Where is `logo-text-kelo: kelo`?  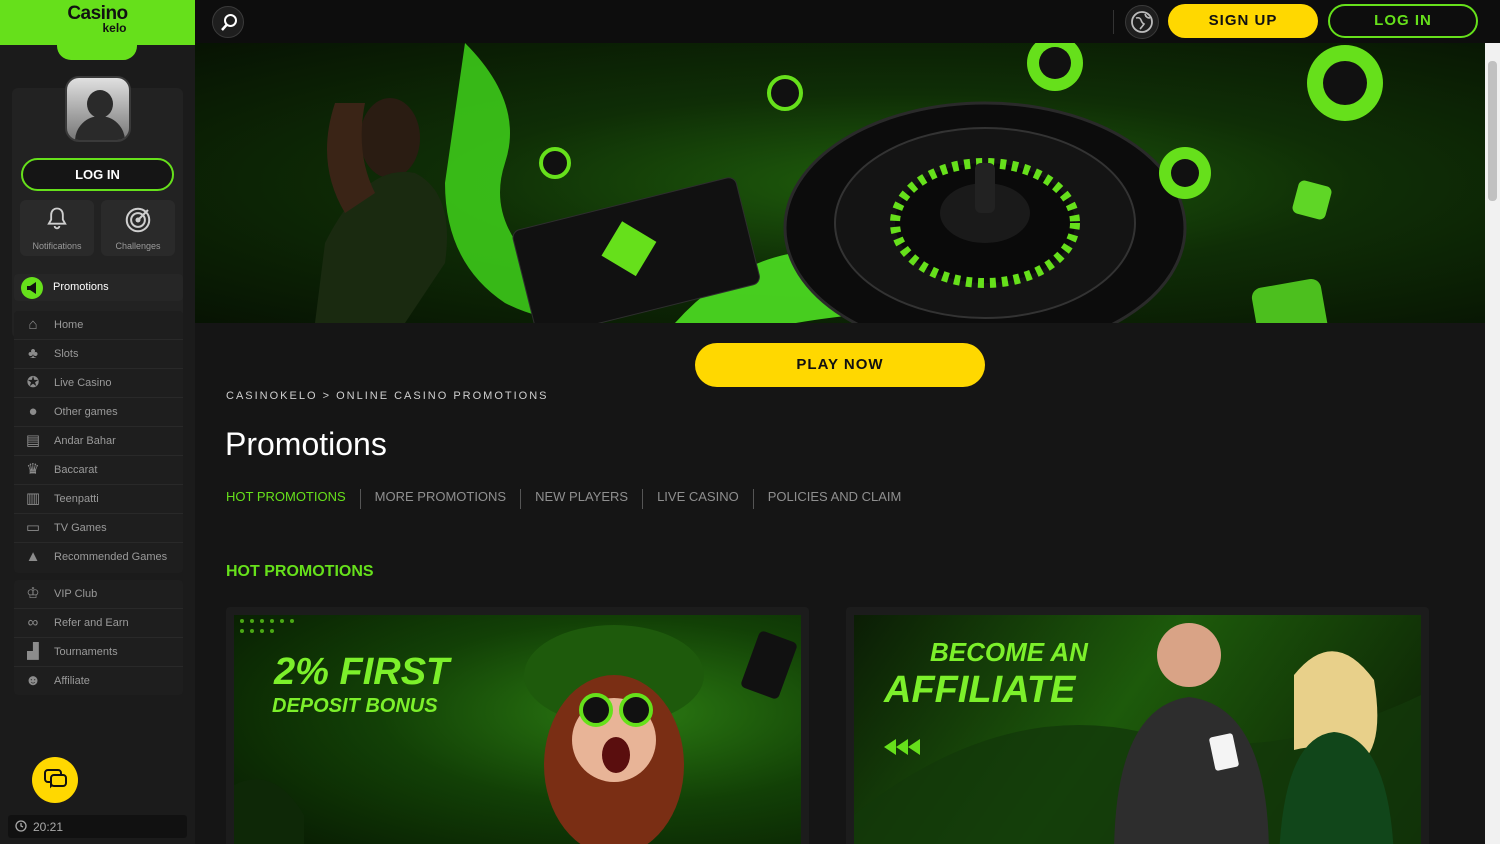 logo-text-kelo: kelo is located at coordinates (114, 28).